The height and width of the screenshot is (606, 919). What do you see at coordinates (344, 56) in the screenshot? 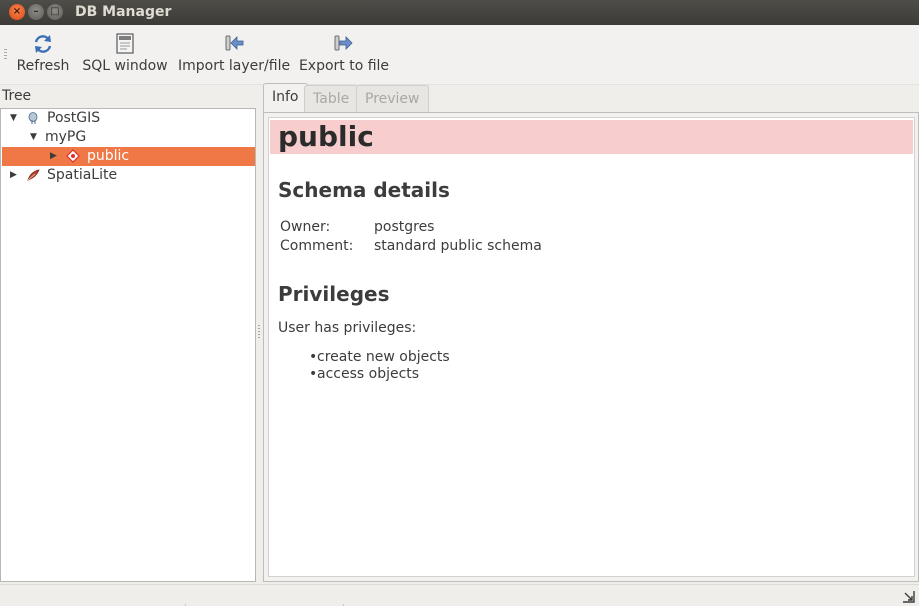
I see `export-file-button: Export to file` at bounding box center [344, 56].